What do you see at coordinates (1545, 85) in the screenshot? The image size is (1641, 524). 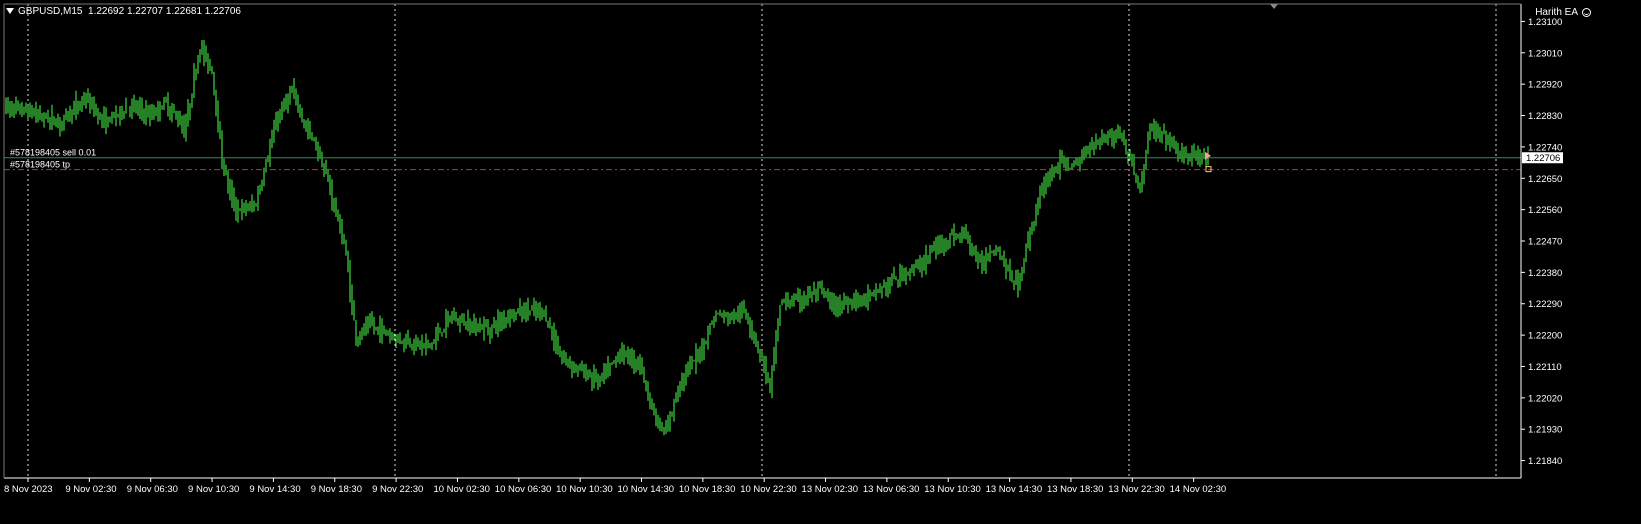 I see `y-tick-label: 1.22920` at bounding box center [1545, 85].